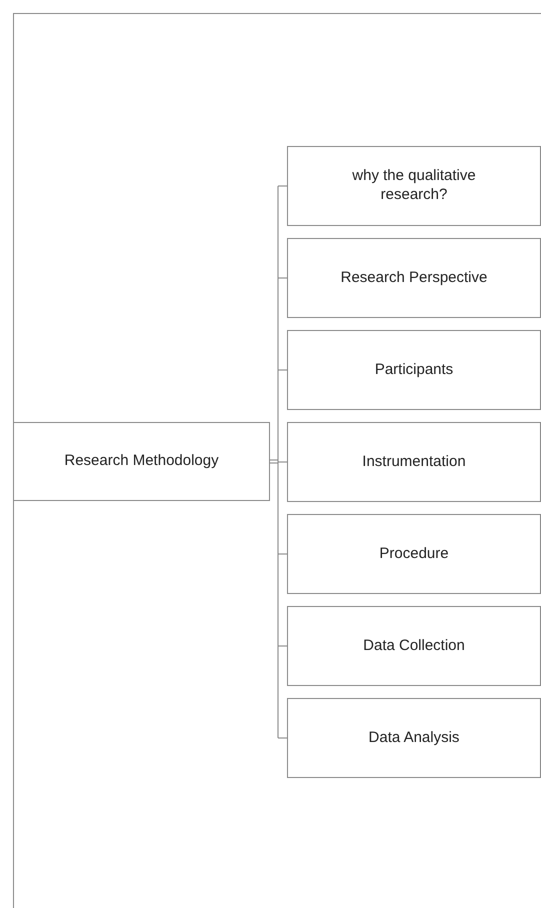  Describe the element at coordinates (141, 461) in the screenshot. I see `diagram-node: Research Methodology` at that location.